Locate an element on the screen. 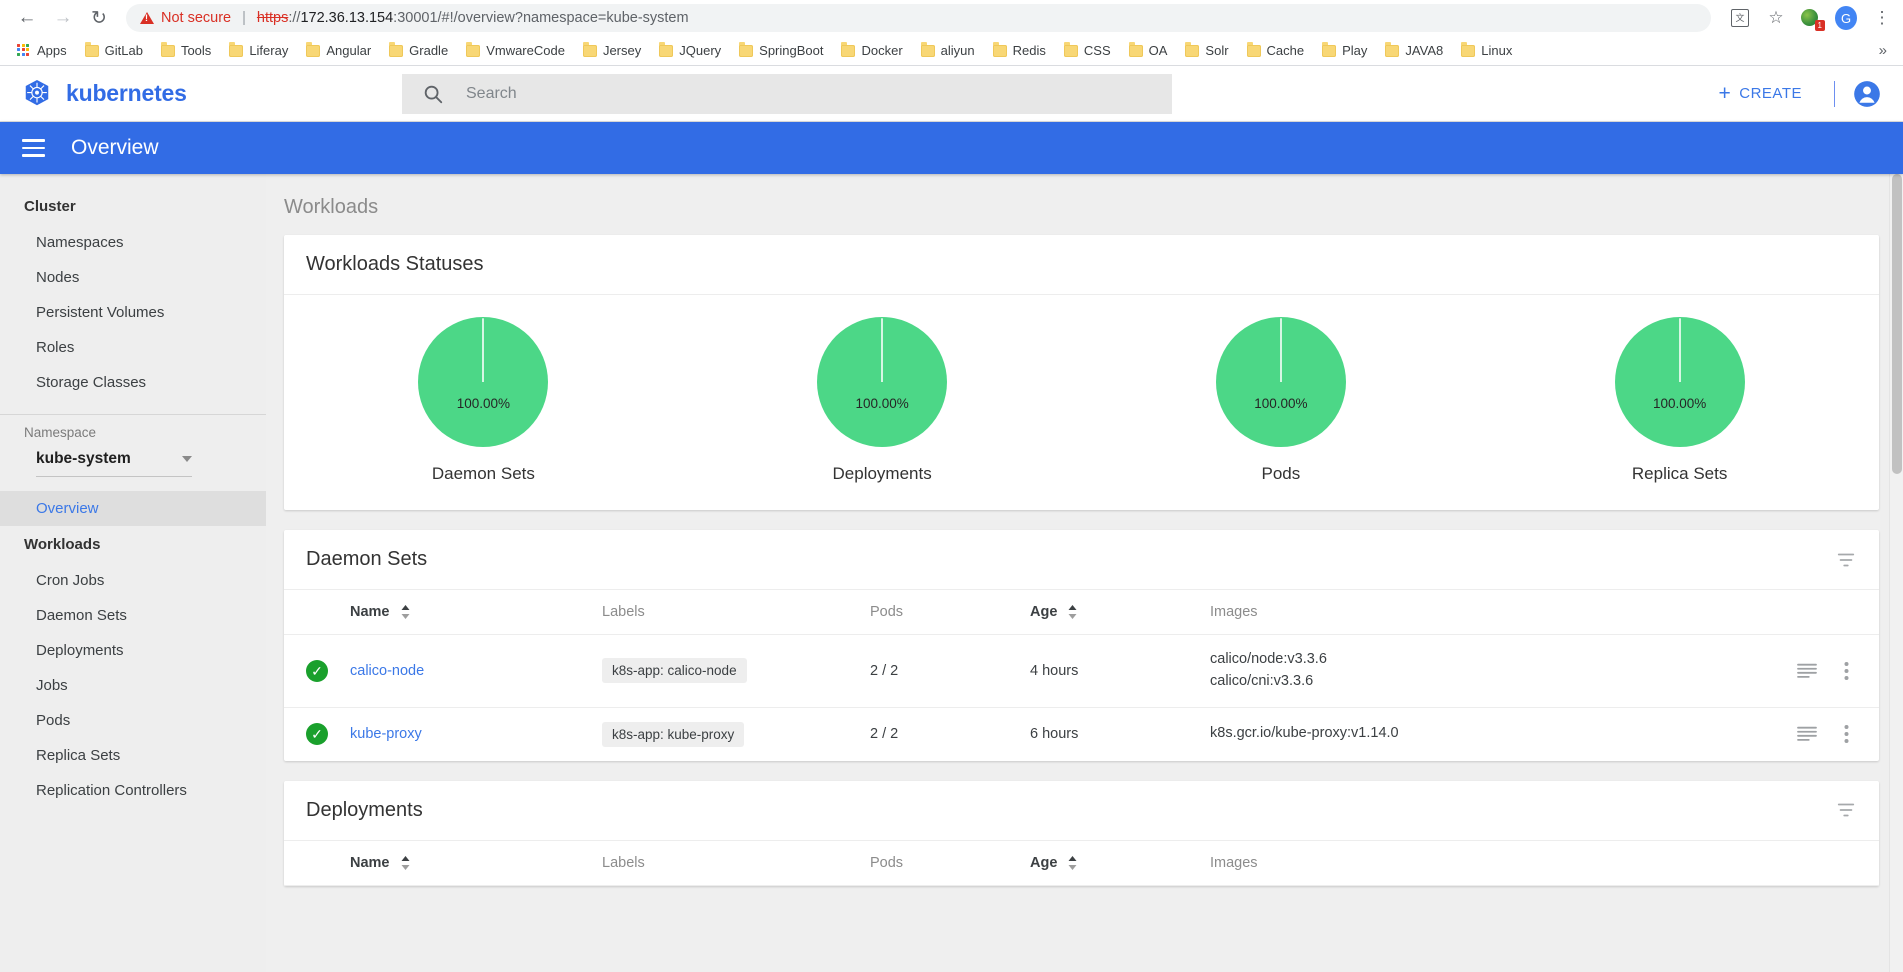 The width and height of the screenshot is (1903, 972). bookmark-item: Redis is located at coordinates (1019, 50).